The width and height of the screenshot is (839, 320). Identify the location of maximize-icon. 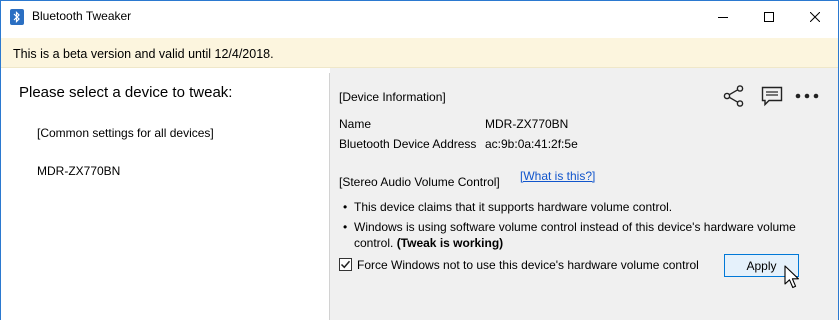
(769, 16).